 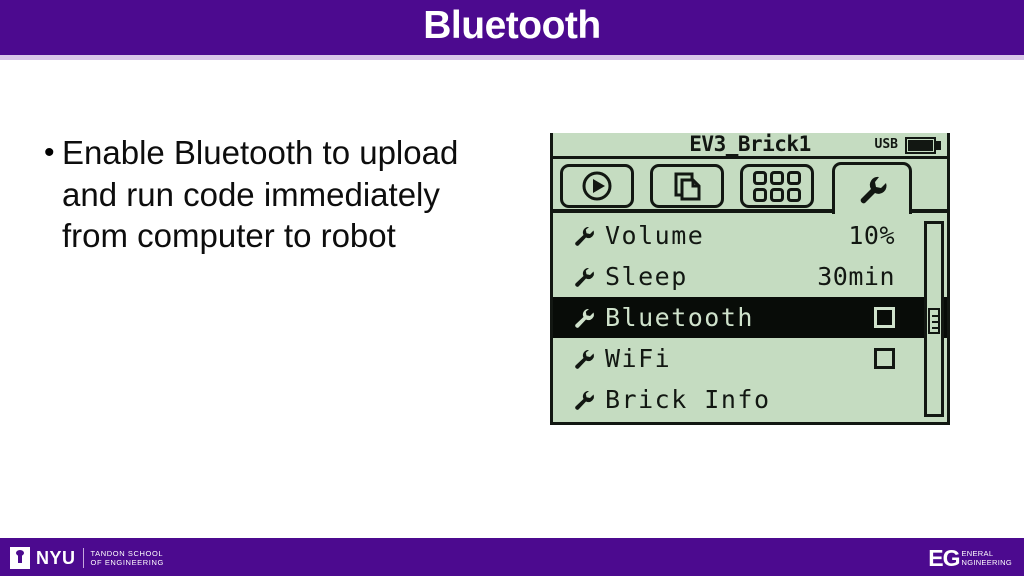 I want to click on menu-item-value: 10%, so click(x=871, y=235).